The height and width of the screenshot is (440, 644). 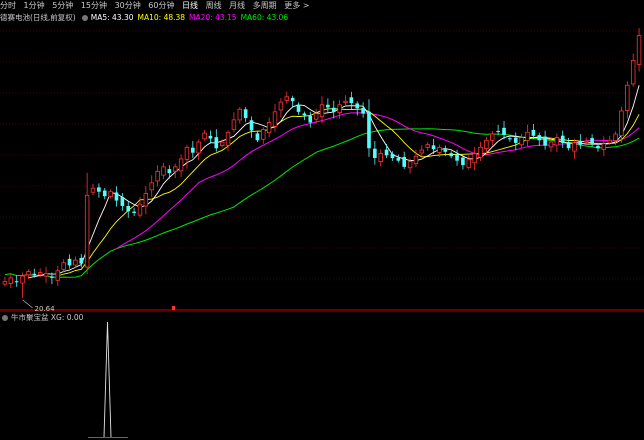 I want to click on low-price-marker: 20.64, so click(x=38, y=306).